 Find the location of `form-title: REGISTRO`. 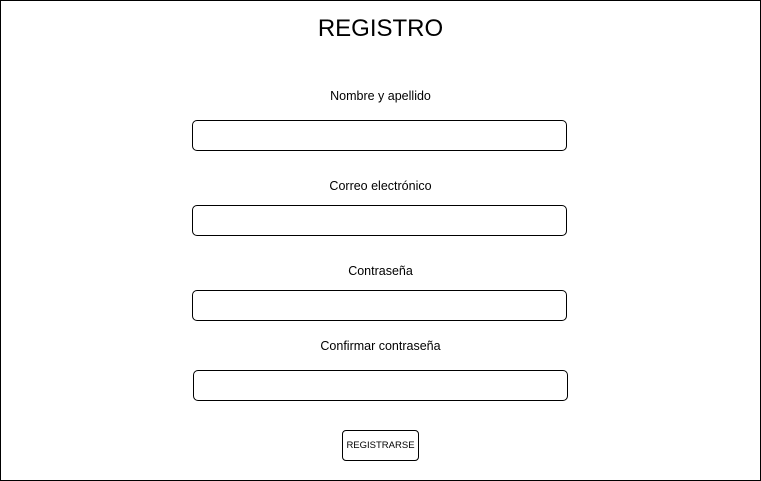

form-title: REGISTRO is located at coordinates (380, 28).